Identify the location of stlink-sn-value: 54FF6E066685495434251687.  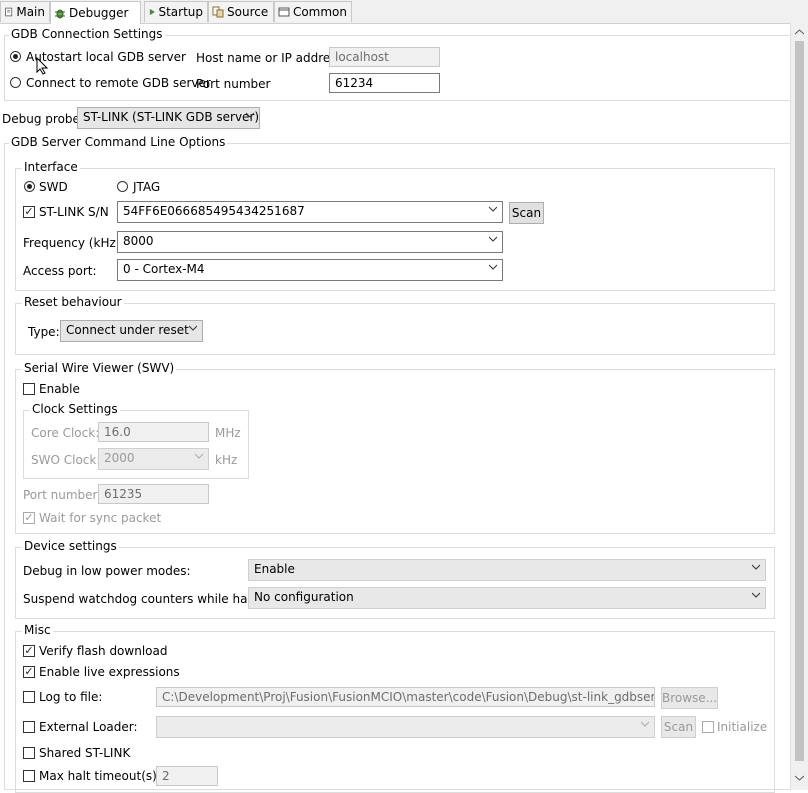
(214, 211).